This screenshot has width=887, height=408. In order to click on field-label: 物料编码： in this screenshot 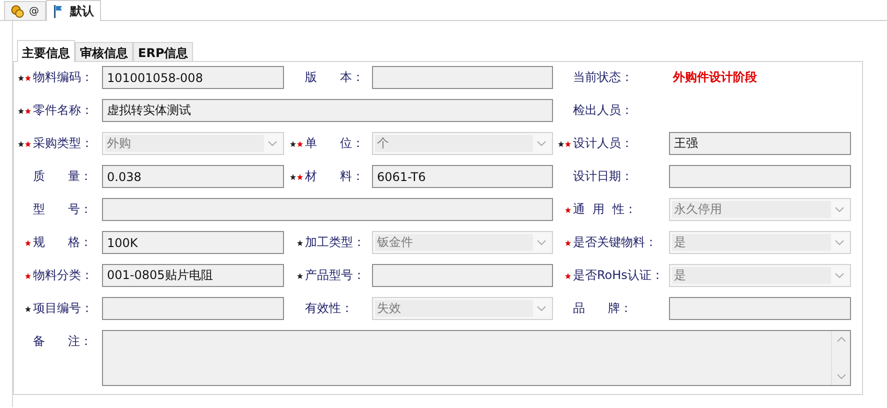, I will do `click(63, 77)`.